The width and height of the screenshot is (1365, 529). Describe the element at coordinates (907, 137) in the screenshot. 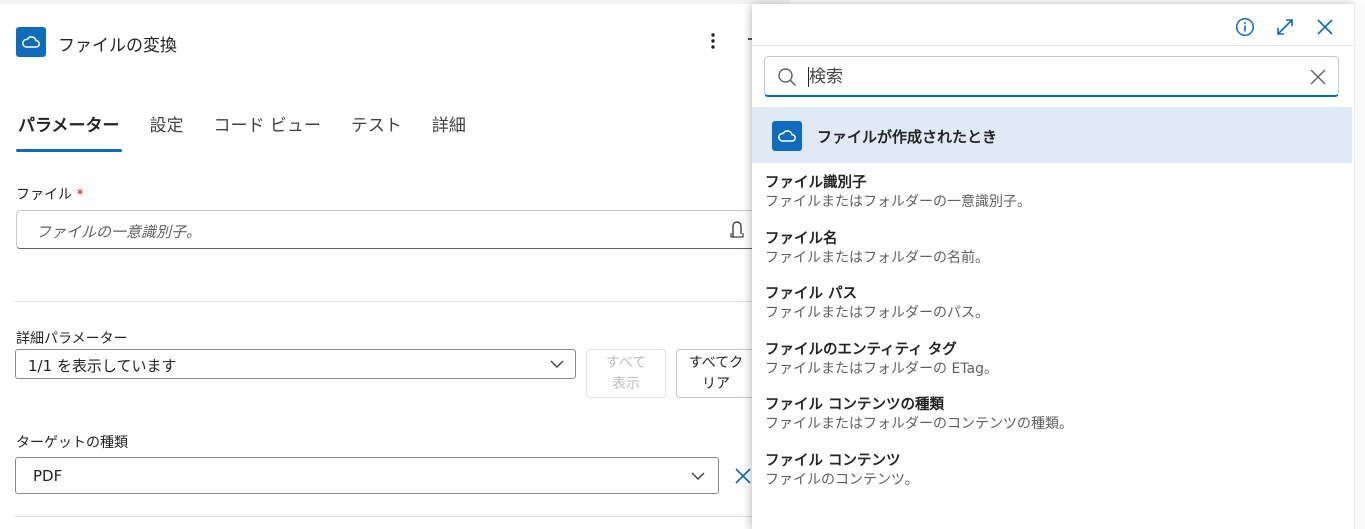

I see `section-title: ファイルが作成されたとき` at that location.